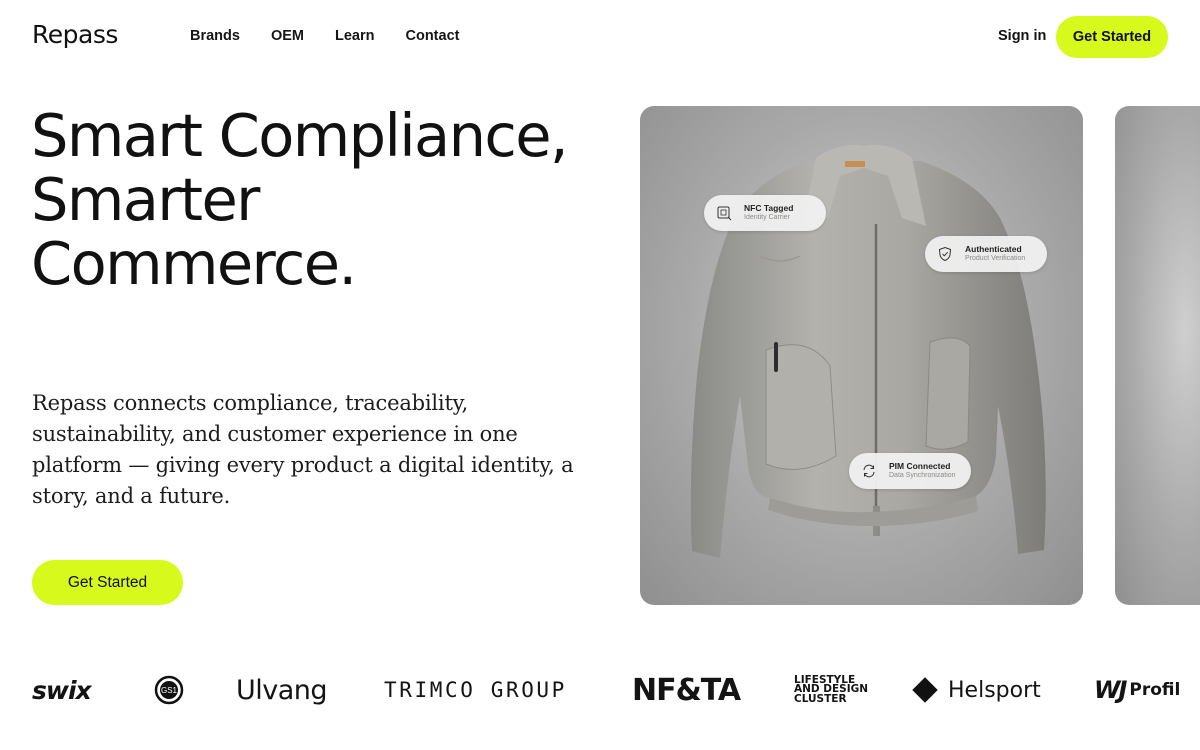 The image size is (1200, 750). I want to click on gs1-logo: GS1, so click(171, 690).